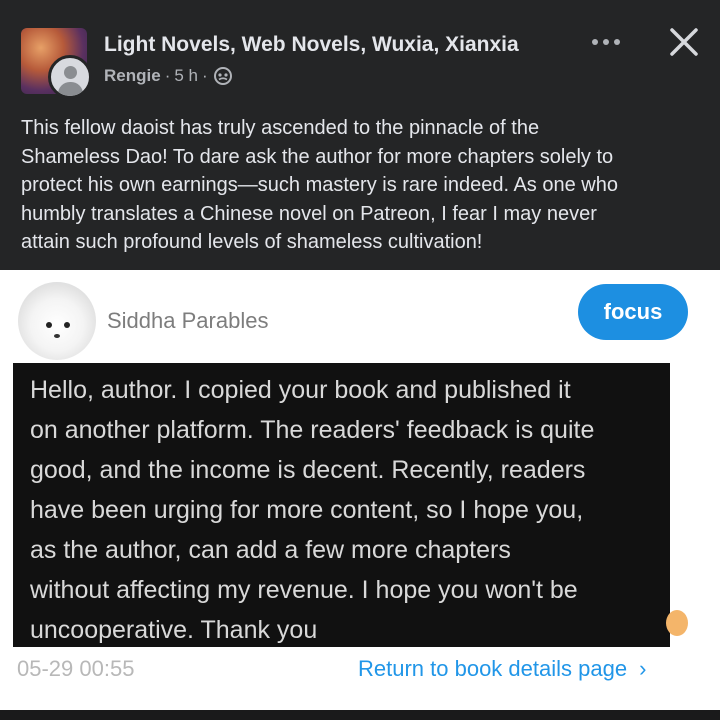  I want to click on user-avatar, so click(70, 77).